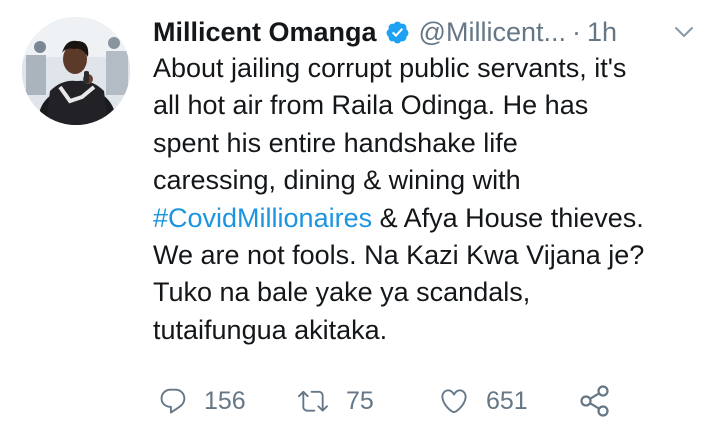 This screenshot has height=437, width=720. What do you see at coordinates (371, 105) in the screenshot?
I see `tweet-text-line: all hot air from Raila Odinga. He has` at bounding box center [371, 105].